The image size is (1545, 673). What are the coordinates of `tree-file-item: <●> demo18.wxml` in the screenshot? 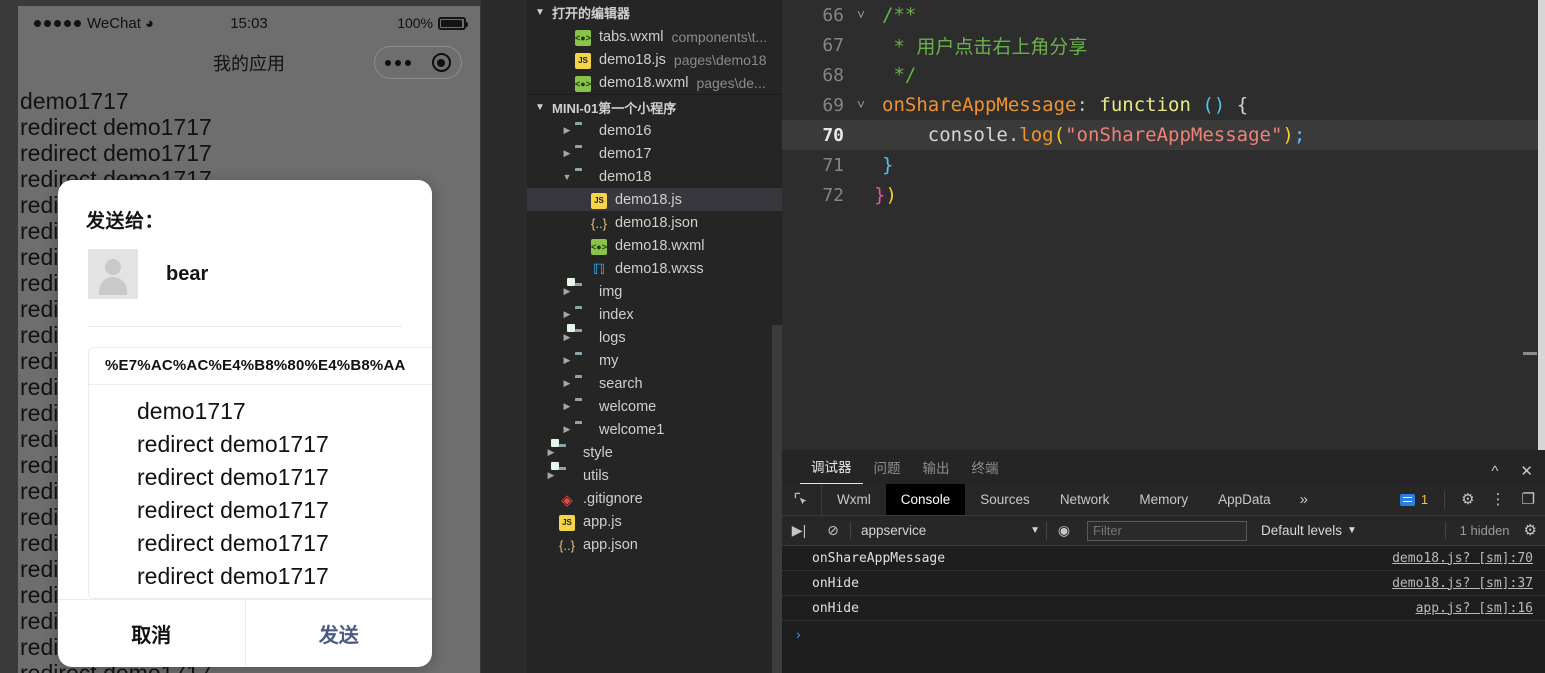 It's located at (654, 245).